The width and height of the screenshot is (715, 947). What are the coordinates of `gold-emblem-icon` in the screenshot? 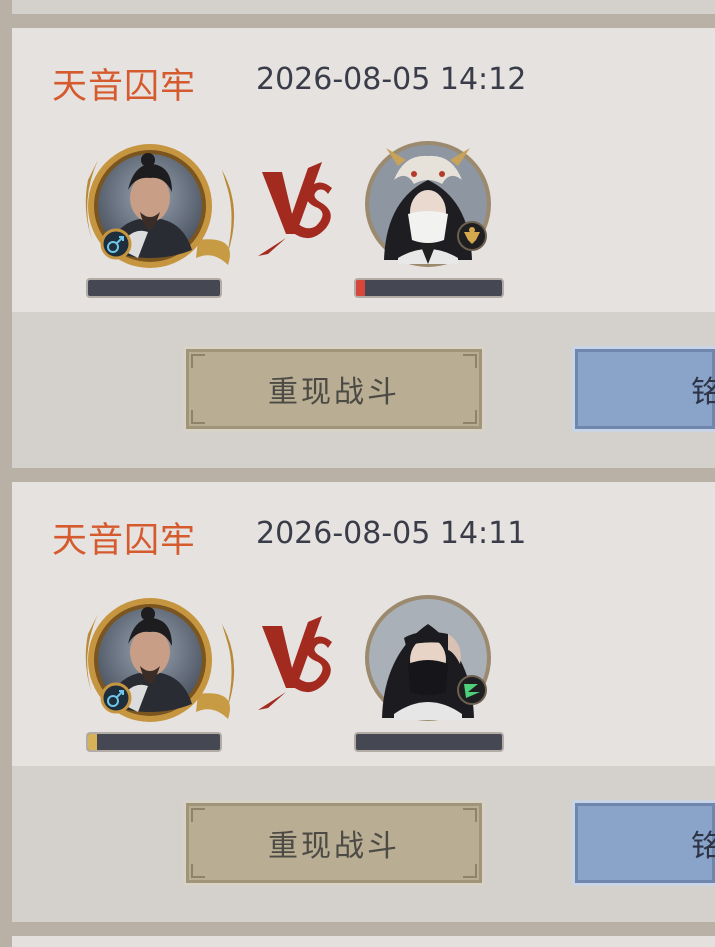 It's located at (472, 236).